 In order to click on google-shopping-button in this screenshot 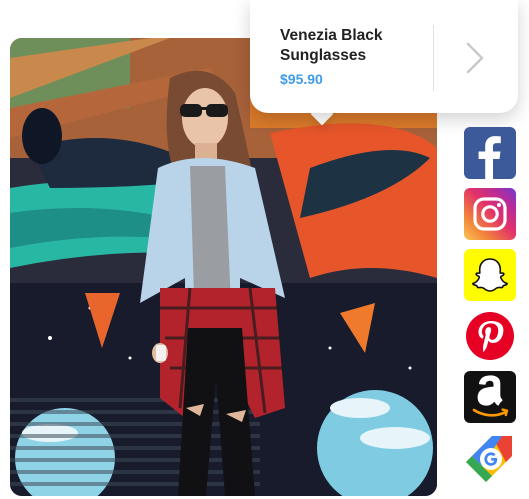, I will do `click(490, 458)`.